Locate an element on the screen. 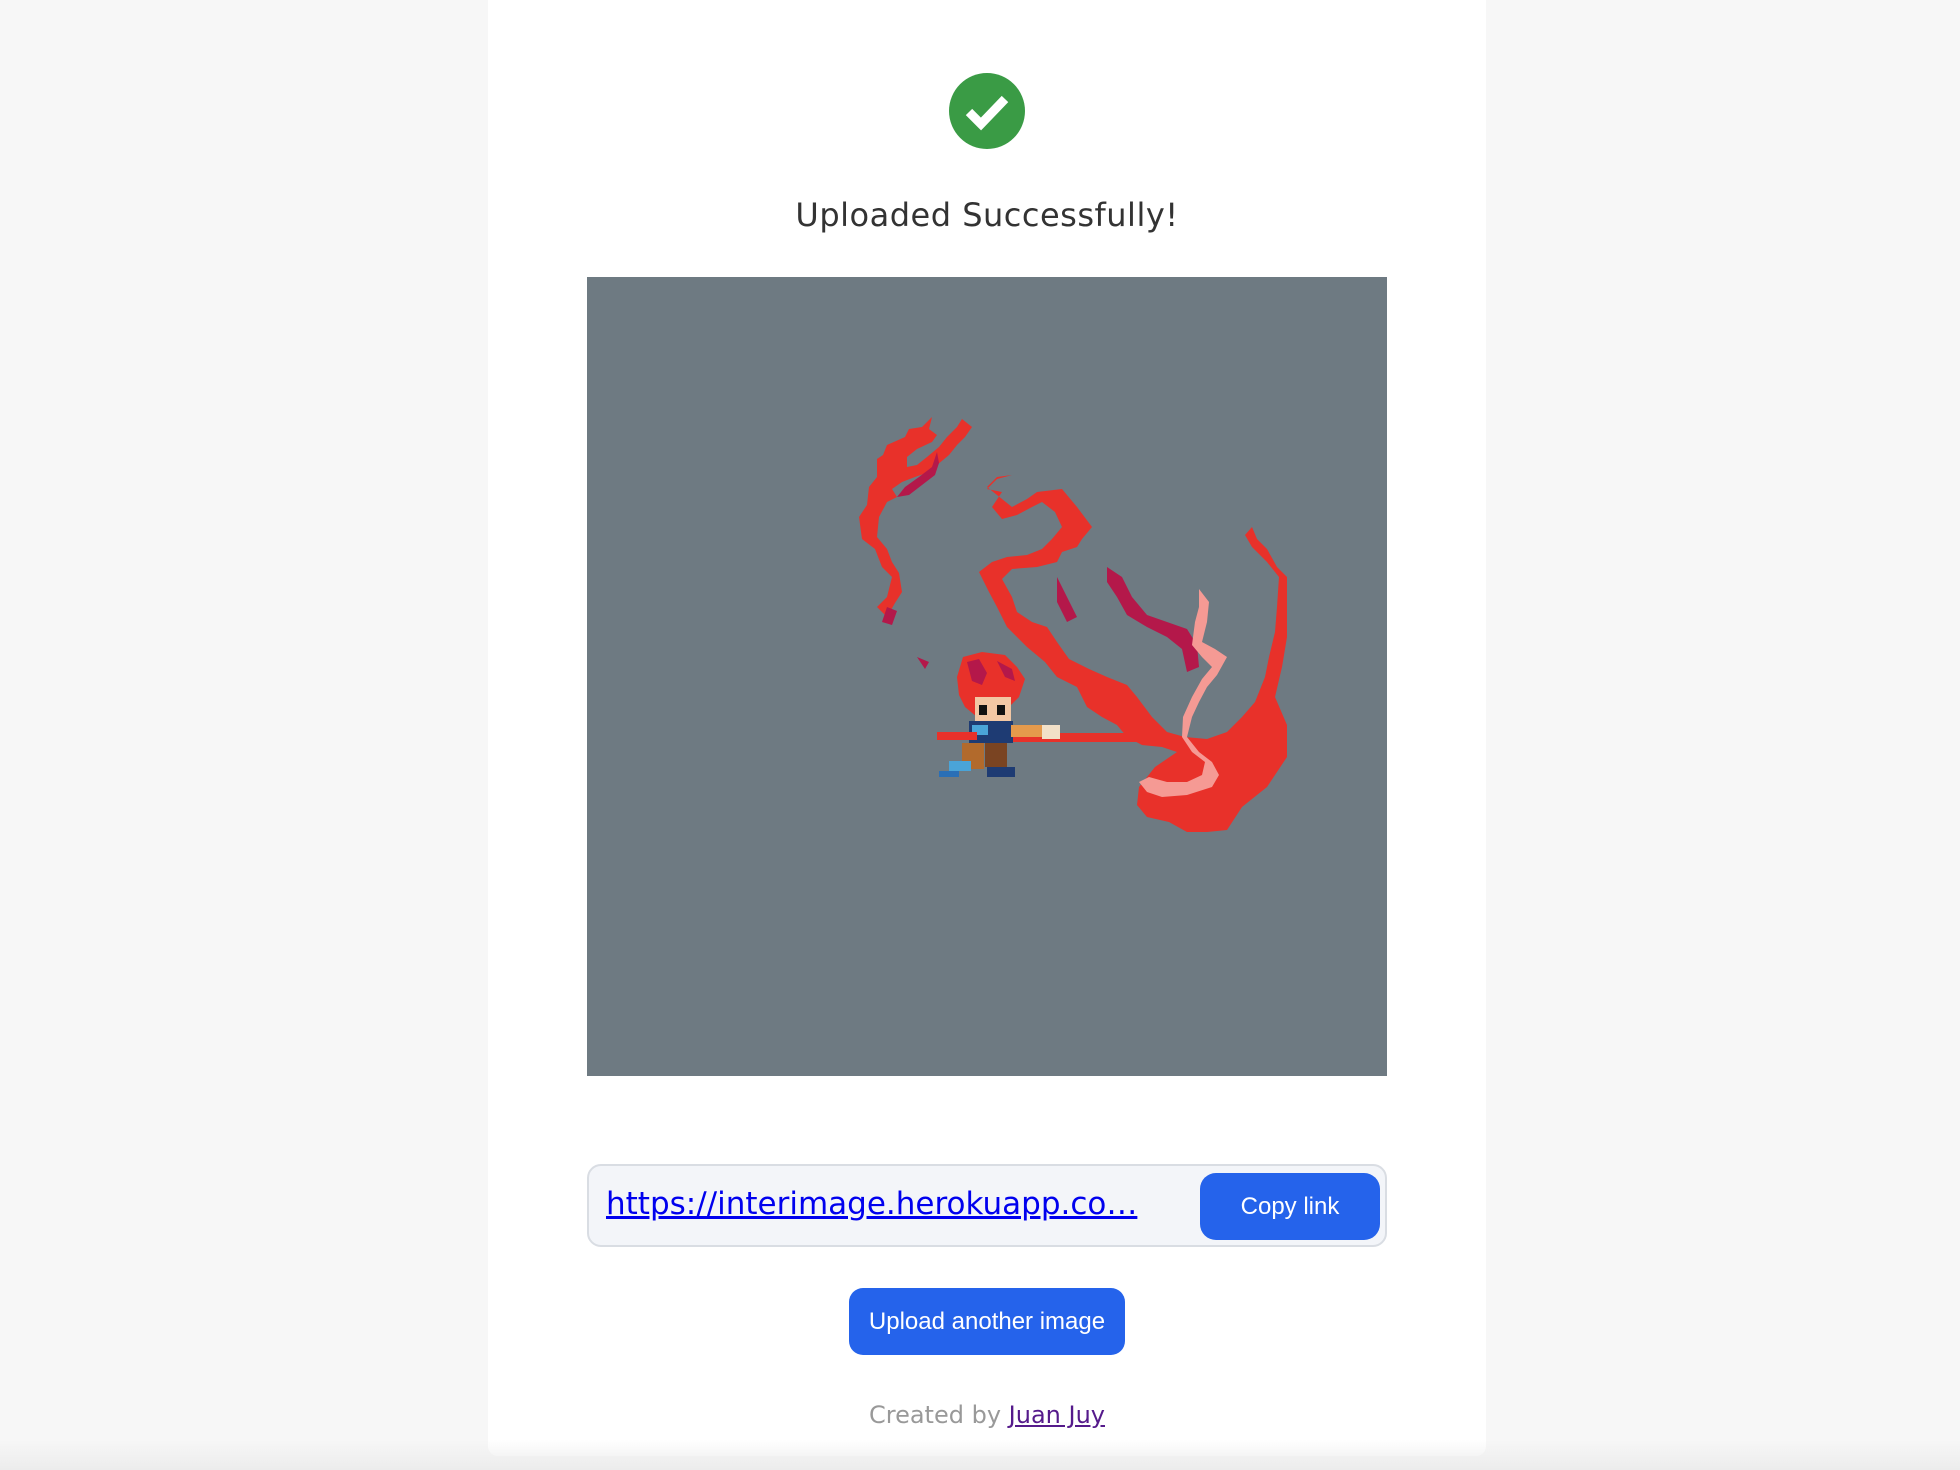 The width and height of the screenshot is (1960, 1470). copy-link-button: Copy link is located at coordinates (1290, 1206).